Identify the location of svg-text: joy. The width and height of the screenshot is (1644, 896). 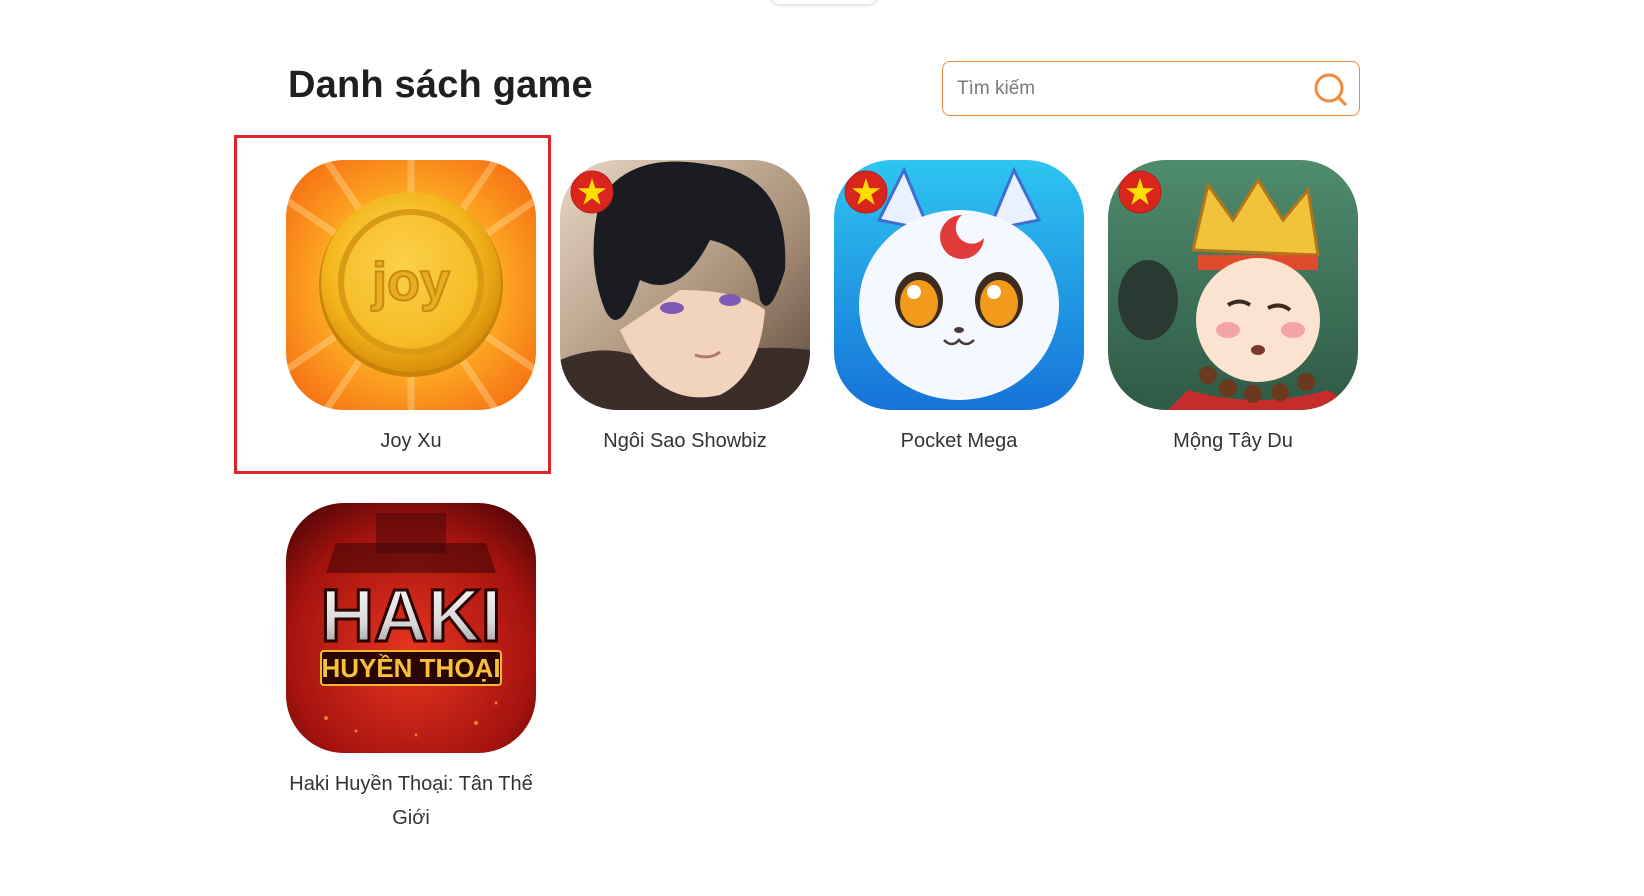
(410, 282).